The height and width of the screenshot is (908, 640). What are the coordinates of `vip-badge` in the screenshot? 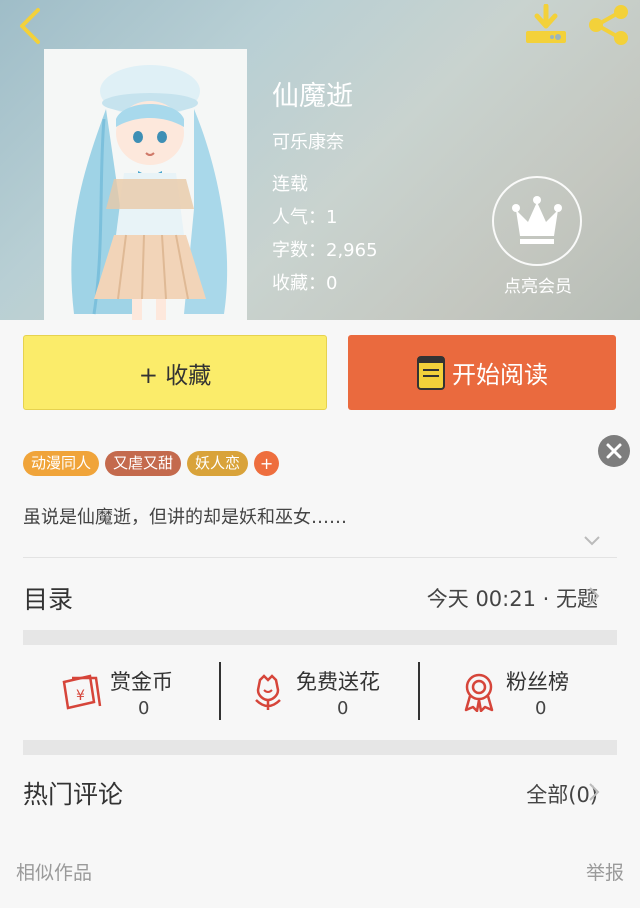 It's located at (537, 221).